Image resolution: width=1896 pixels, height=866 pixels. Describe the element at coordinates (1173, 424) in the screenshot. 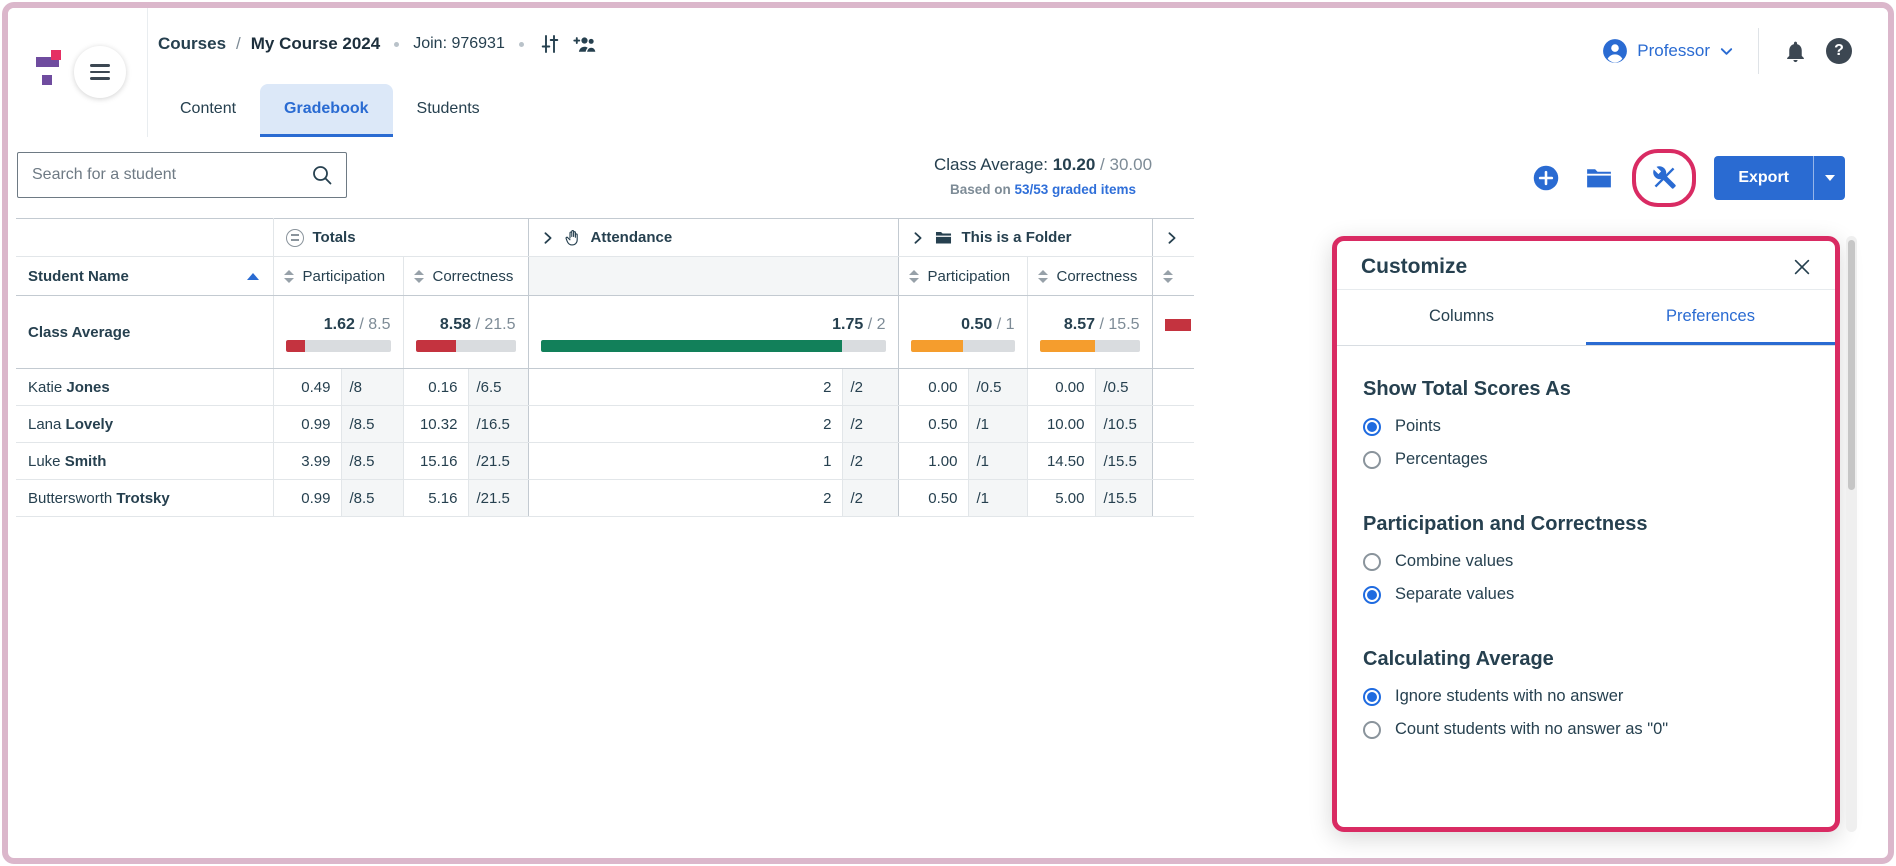

I see `hidden-cell` at that location.